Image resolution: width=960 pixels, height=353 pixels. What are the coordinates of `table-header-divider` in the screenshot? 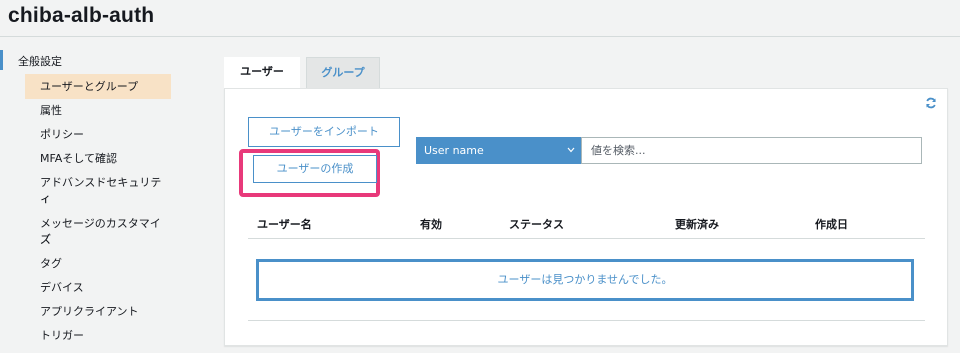 It's located at (586, 238).